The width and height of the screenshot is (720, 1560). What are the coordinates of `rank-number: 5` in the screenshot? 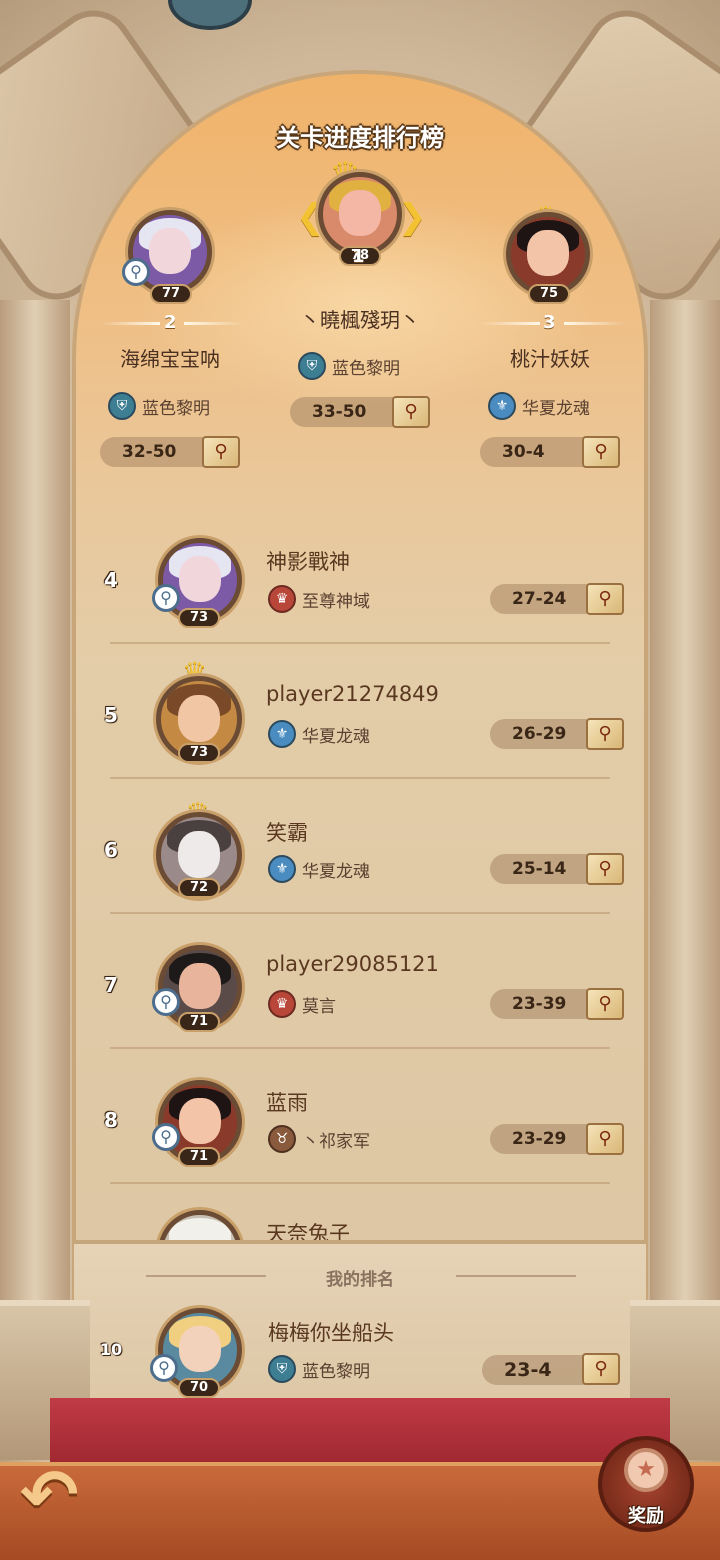 It's located at (111, 715).